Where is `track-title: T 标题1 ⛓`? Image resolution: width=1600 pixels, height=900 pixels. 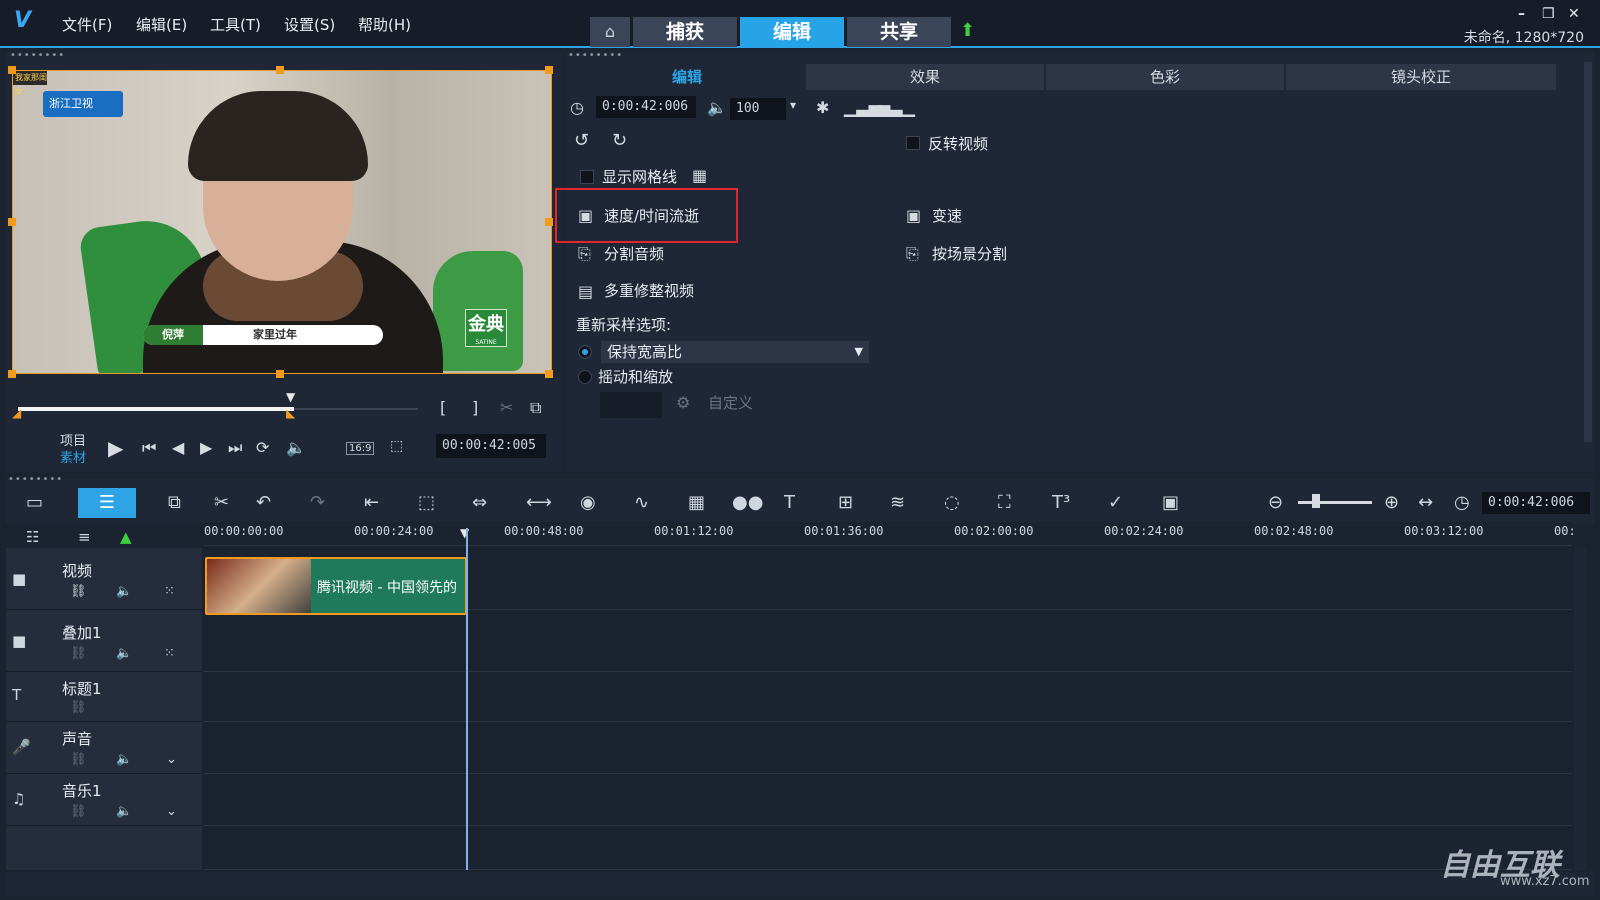 track-title: T 标题1 ⛓ is located at coordinates (104, 697).